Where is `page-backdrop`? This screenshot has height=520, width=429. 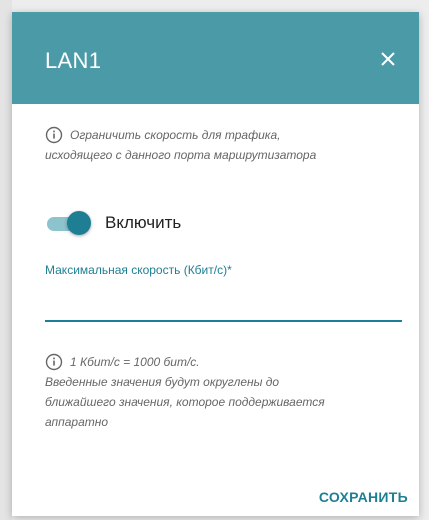 page-backdrop is located at coordinates (6, 260).